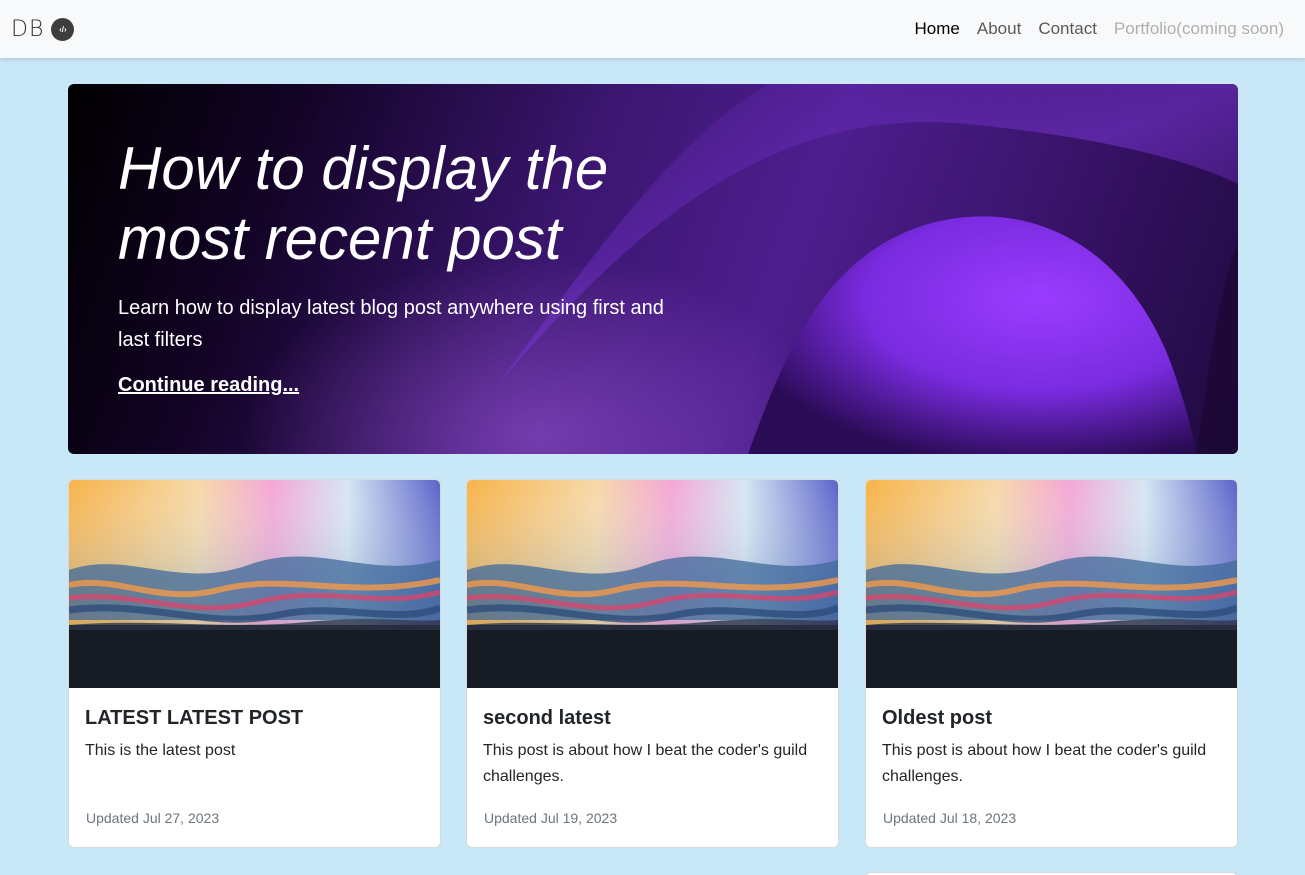 The height and width of the screenshot is (875, 1305). Describe the element at coordinates (937, 29) in the screenshot. I see `nav-link-home: Home` at that location.